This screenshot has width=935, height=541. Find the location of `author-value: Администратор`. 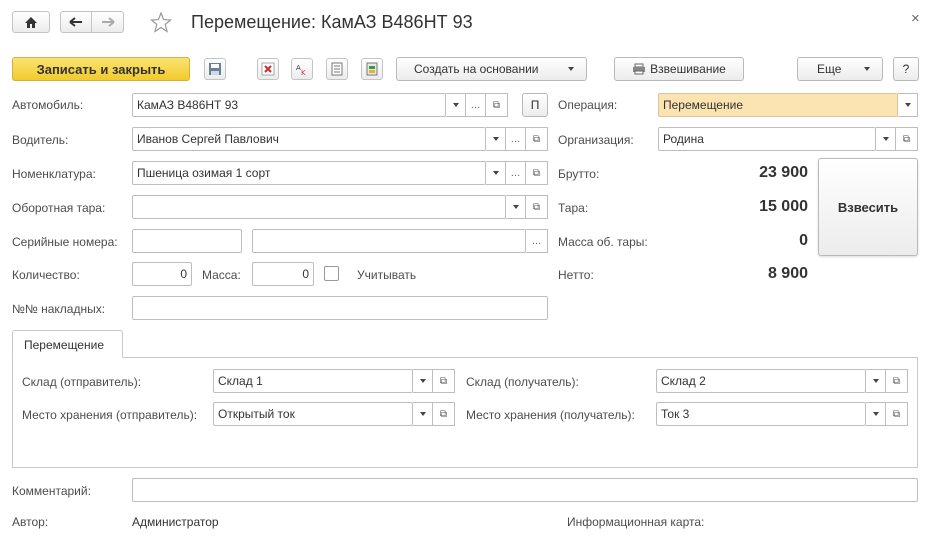

author-value: Администратор is located at coordinates (175, 522).